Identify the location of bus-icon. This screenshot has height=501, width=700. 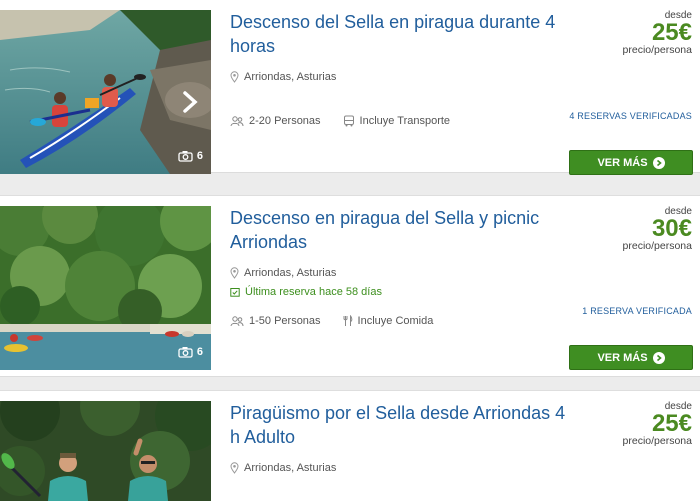
(348, 121).